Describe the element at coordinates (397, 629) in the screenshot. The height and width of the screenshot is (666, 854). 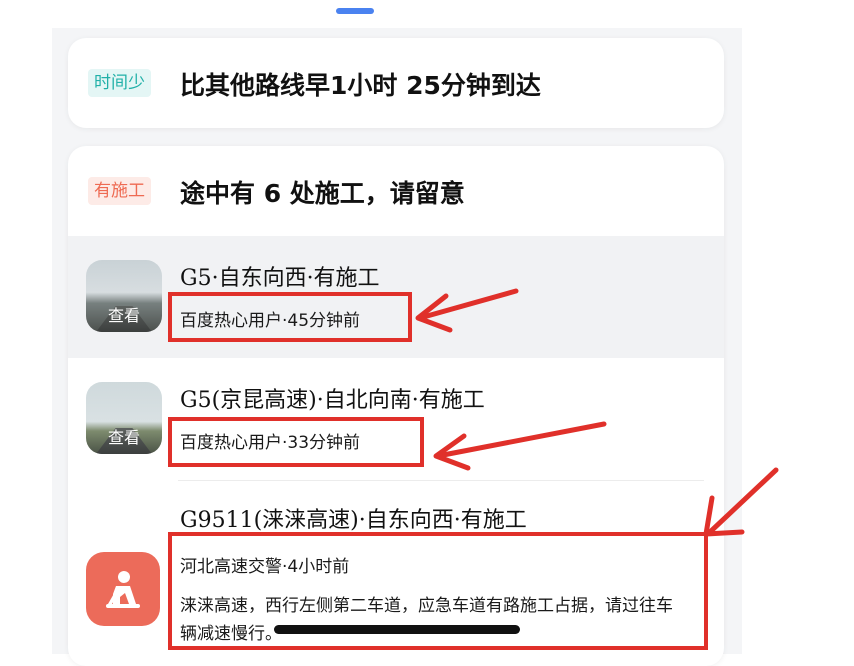
I see `home-indicator` at that location.